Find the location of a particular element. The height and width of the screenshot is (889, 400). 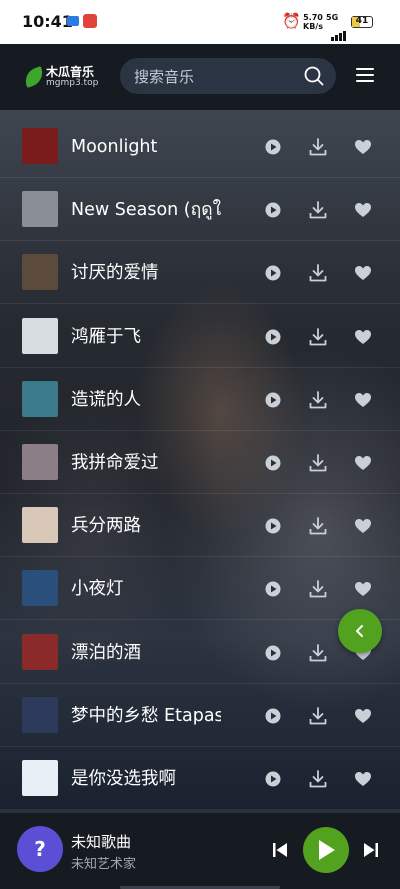

song-title: 漂泊的酒 is located at coordinates (106, 652).